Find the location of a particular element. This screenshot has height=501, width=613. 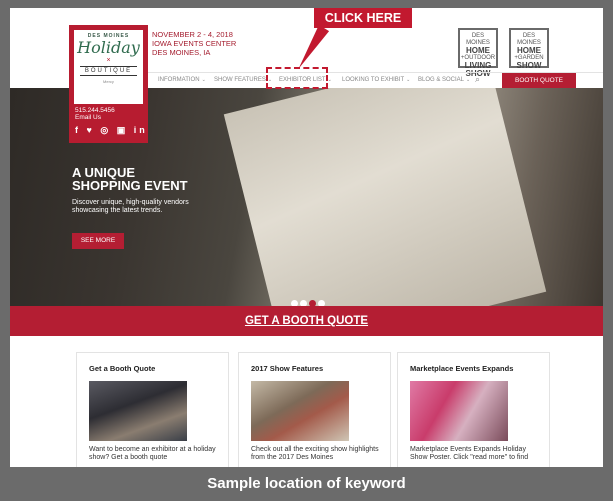

nav-item-show-features: SHOW FEATURES ⌄ is located at coordinates (243, 80).